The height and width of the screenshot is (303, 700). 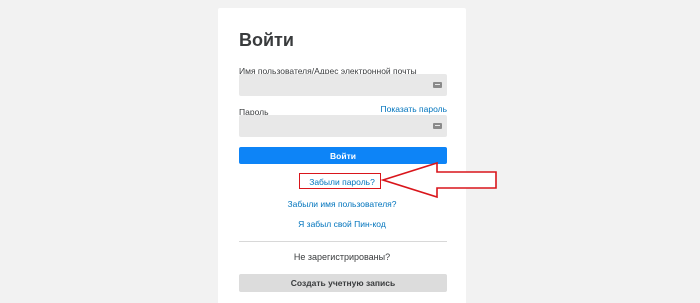 I want to click on create-account-button: Создать учетную запись, so click(x=343, y=283).